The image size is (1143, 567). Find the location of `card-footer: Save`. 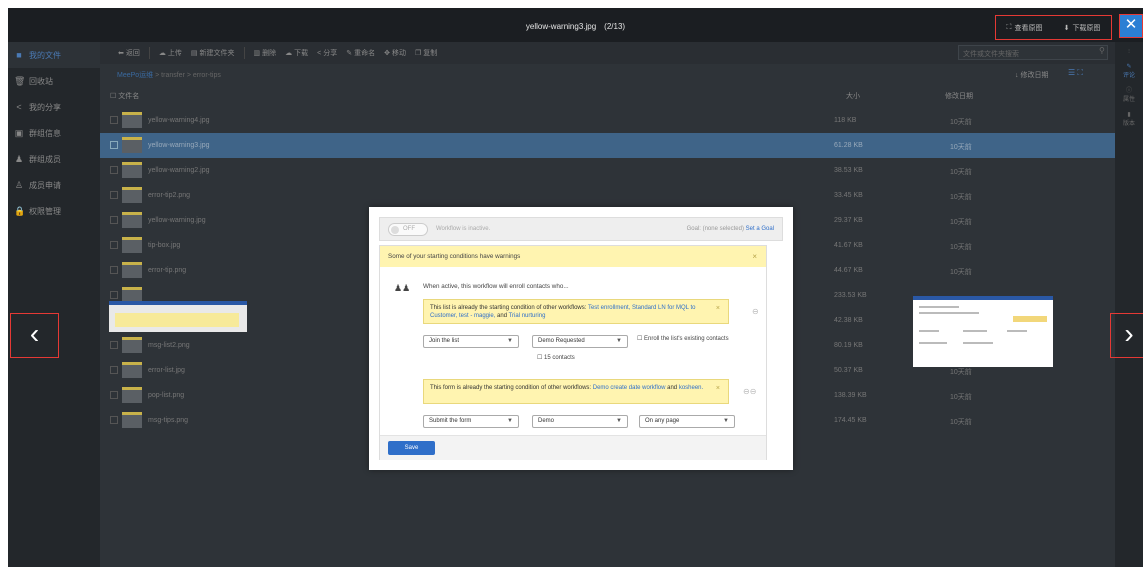

card-footer: Save is located at coordinates (573, 447).